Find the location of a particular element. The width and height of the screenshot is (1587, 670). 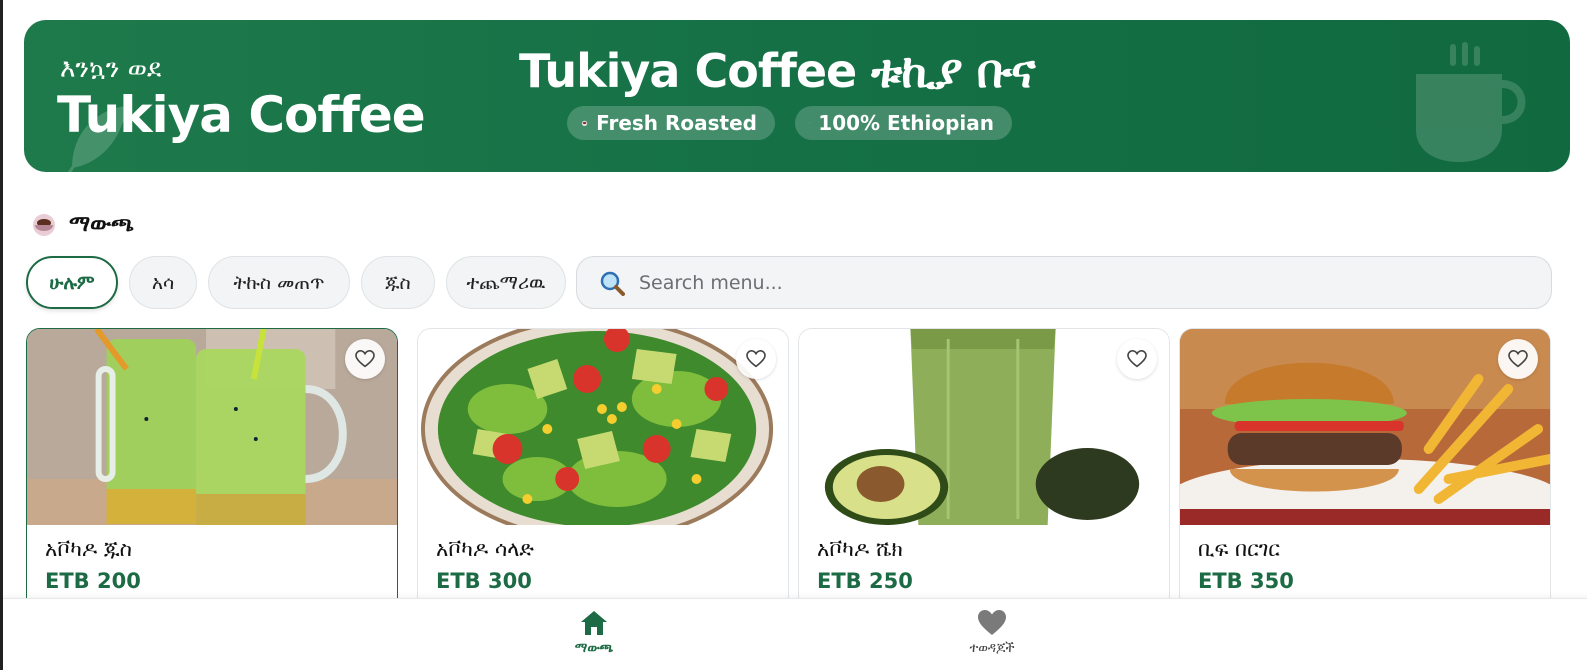

badge-label: 100% Ethiopian is located at coordinates (906, 123).